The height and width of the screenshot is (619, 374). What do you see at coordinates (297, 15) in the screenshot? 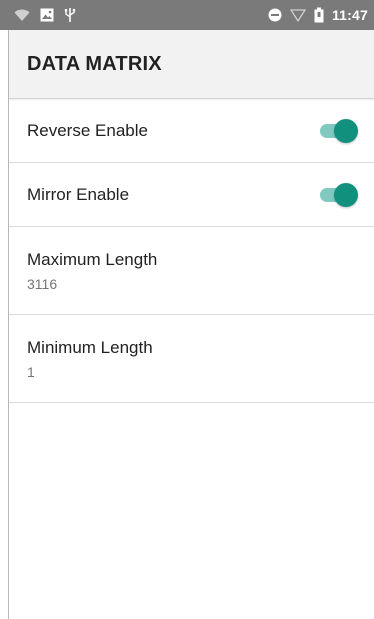
I see `signal-icon` at bounding box center [297, 15].